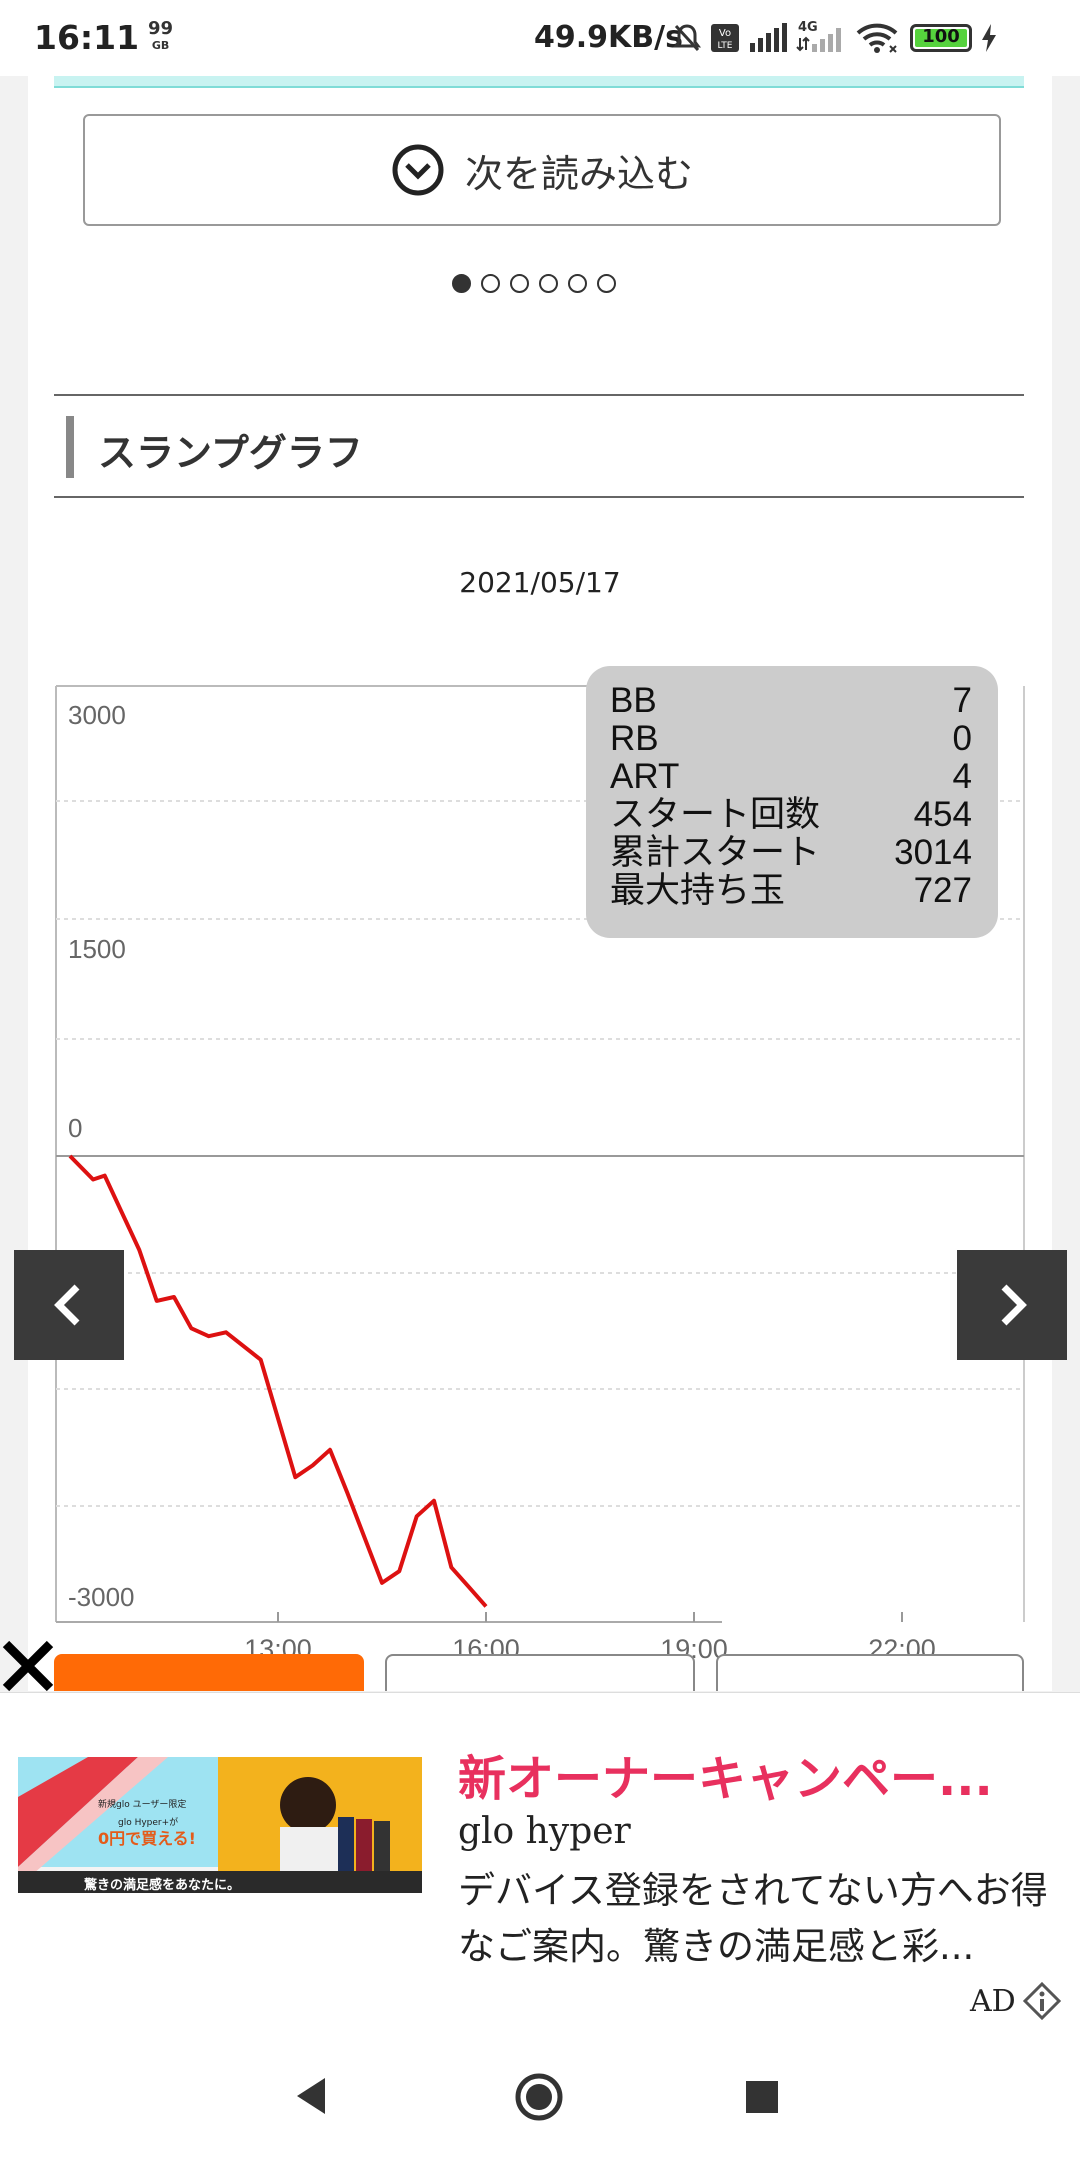  I want to click on stat-row: スタート回数 454, so click(791, 815).